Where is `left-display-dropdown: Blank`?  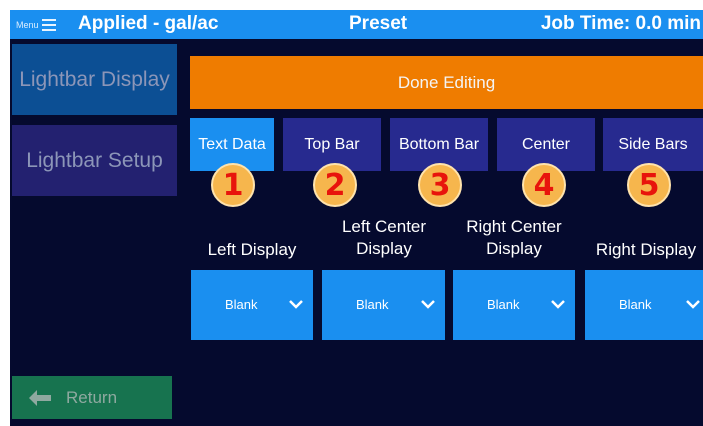 left-display-dropdown: Blank is located at coordinates (252, 305).